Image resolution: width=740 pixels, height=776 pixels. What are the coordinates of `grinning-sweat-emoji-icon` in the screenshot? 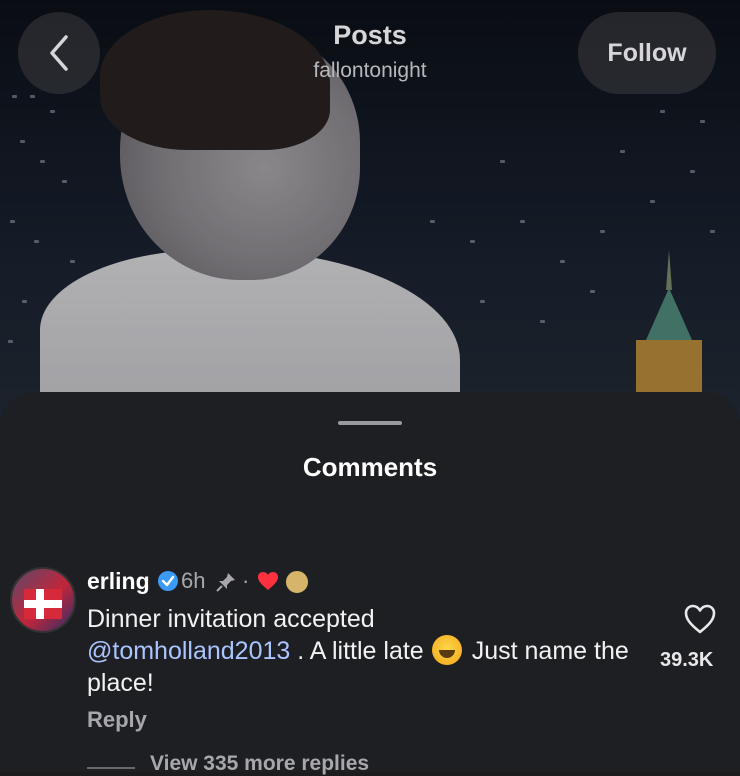 It's located at (446, 650).